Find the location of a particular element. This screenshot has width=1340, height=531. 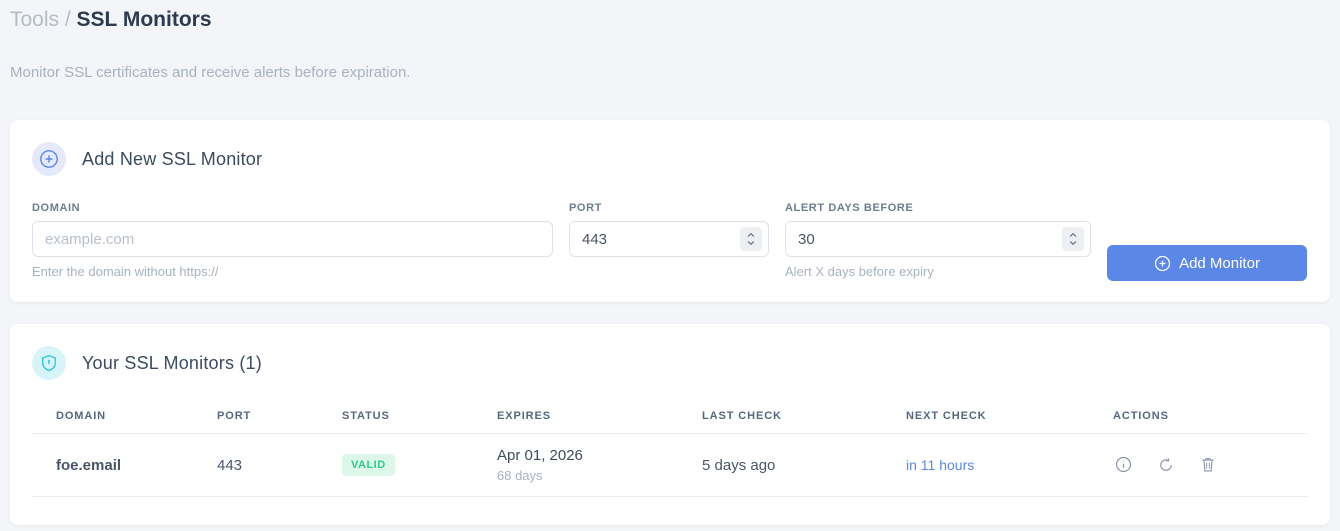

domain-field-group: DOMAIN Enter the domain without https:// is located at coordinates (292, 240).